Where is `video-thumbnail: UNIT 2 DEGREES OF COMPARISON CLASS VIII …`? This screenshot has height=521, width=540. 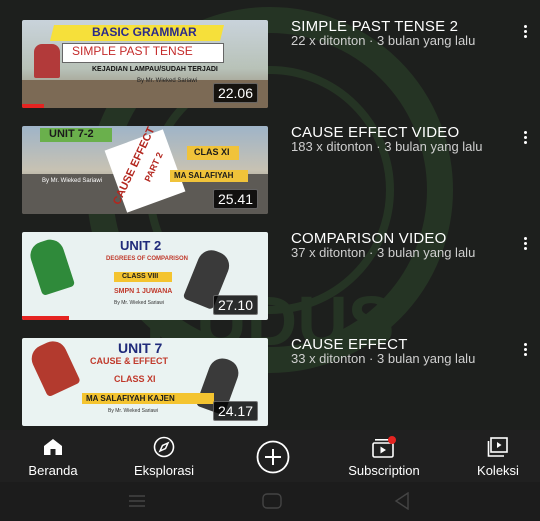 video-thumbnail: UNIT 2 DEGREES OF COMPARISON CLASS VIII … is located at coordinates (145, 276).